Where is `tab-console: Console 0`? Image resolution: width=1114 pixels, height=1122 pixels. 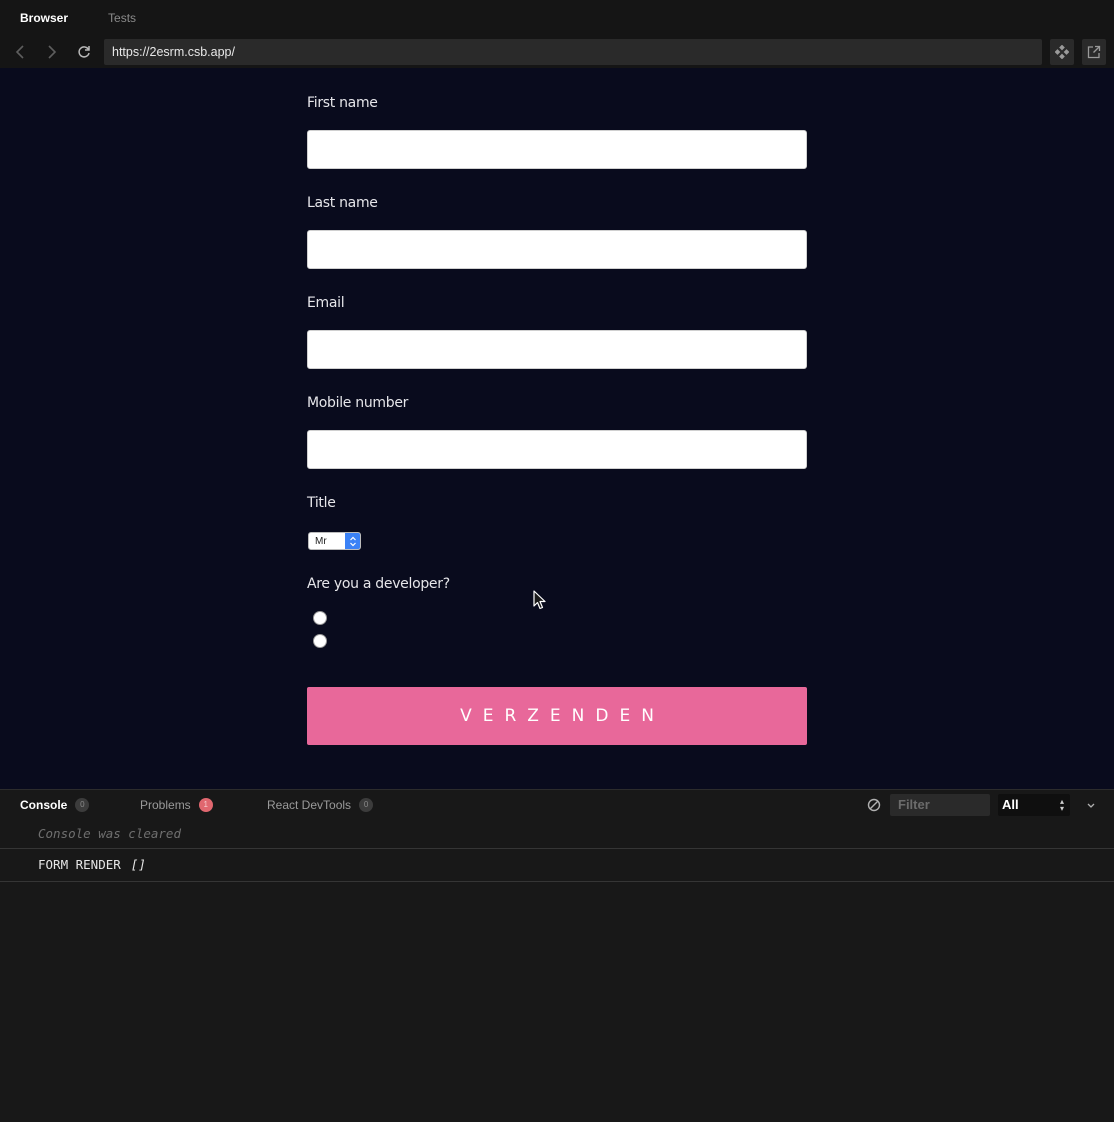 tab-console: Console 0 is located at coordinates (55, 805).